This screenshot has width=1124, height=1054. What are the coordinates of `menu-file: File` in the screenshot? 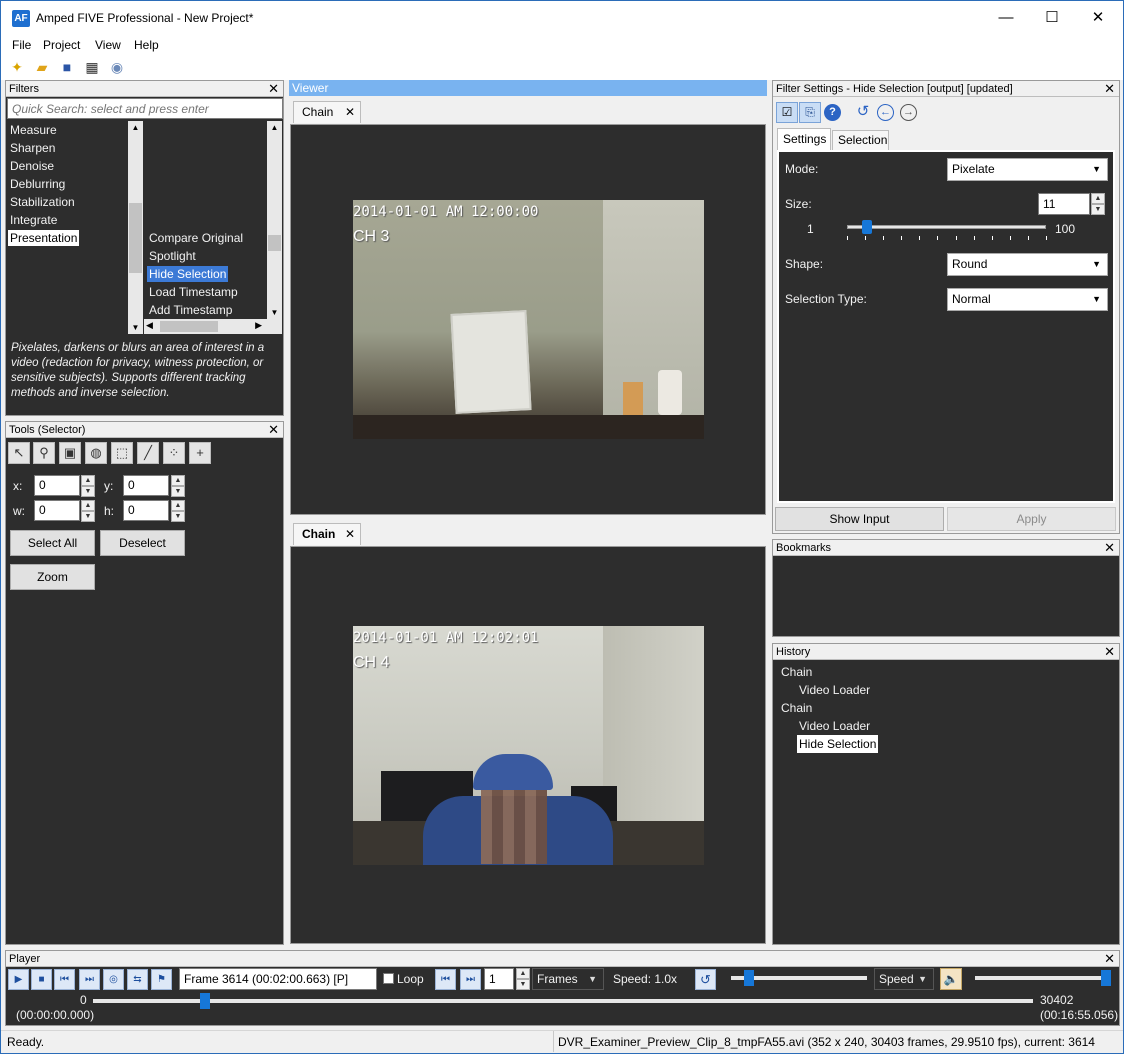 It's located at (21, 45).